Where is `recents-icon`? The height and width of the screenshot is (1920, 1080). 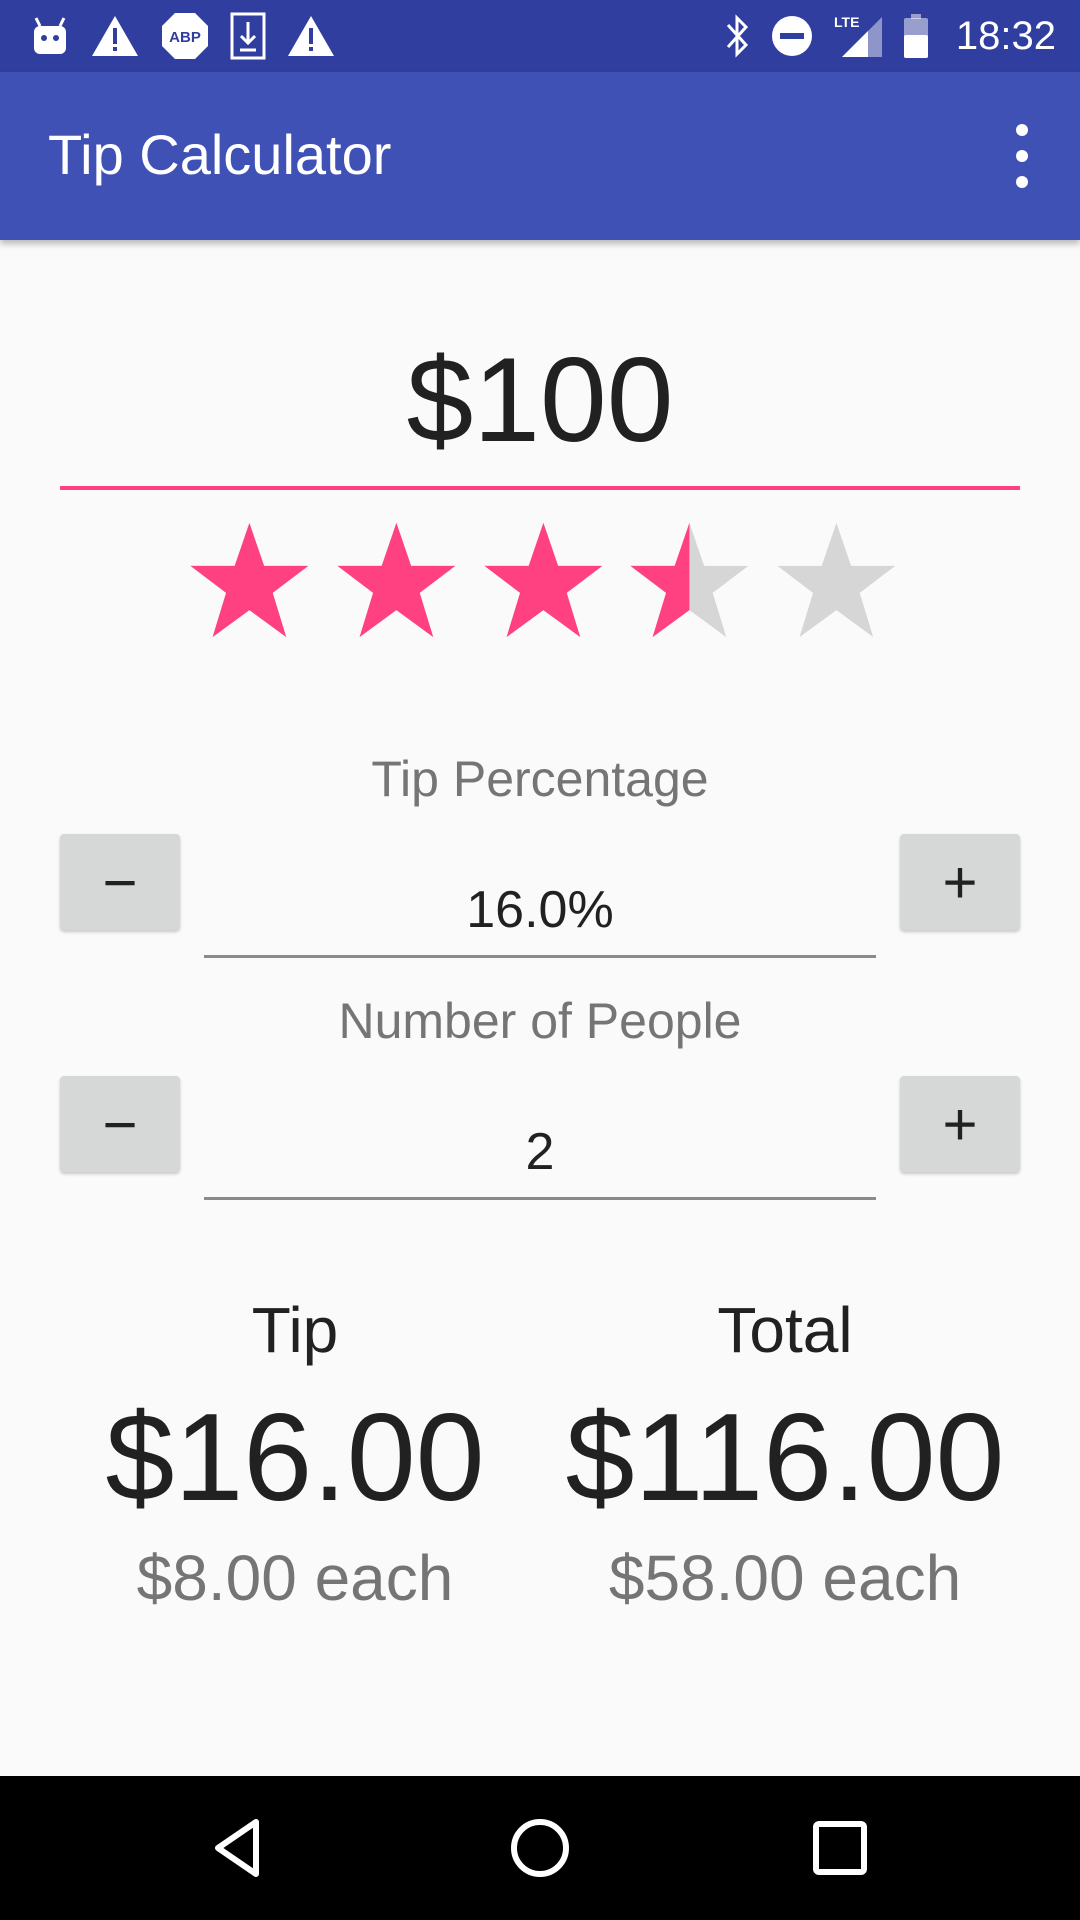 recents-icon is located at coordinates (840, 1848).